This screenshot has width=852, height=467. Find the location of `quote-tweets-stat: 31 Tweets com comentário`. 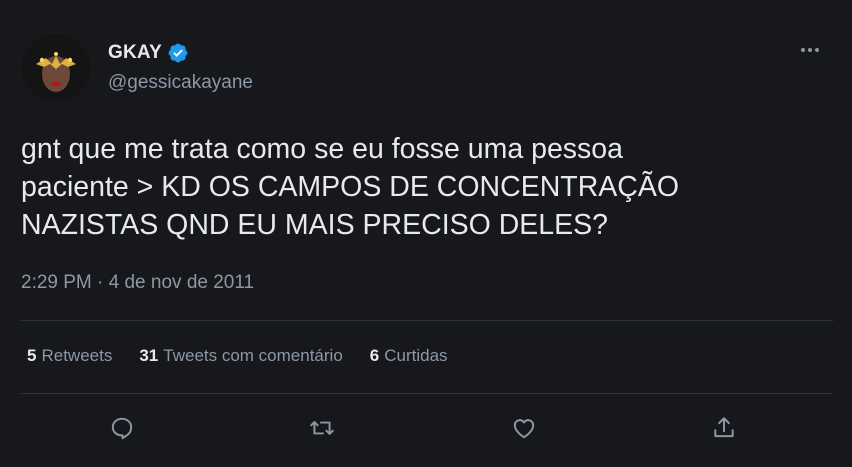

quote-tweets-stat: 31 Tweets com comentário is located at coordinates (240, 356).